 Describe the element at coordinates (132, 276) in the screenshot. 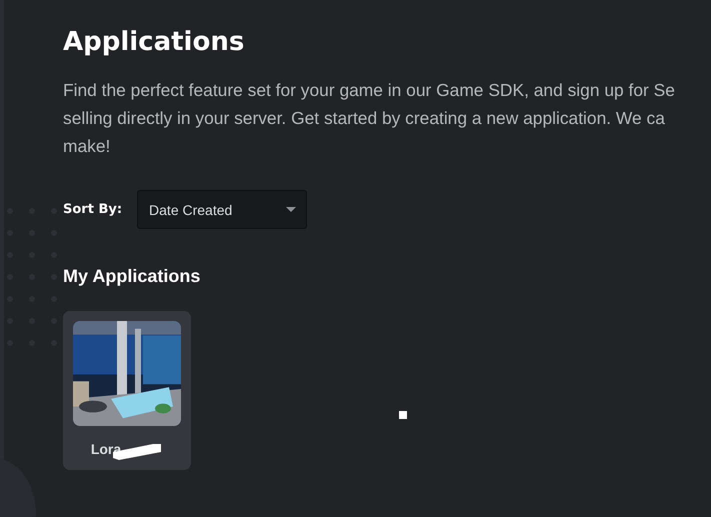

I see `section-title: My Applications` at that location.